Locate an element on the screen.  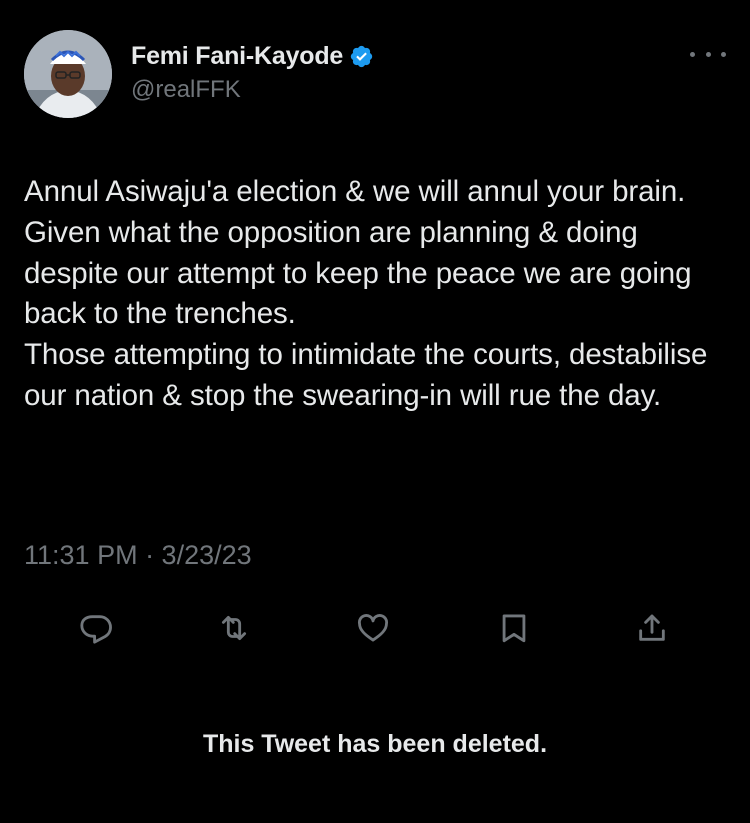
author-handle: @realFFK is located at coordinates (186, 90).